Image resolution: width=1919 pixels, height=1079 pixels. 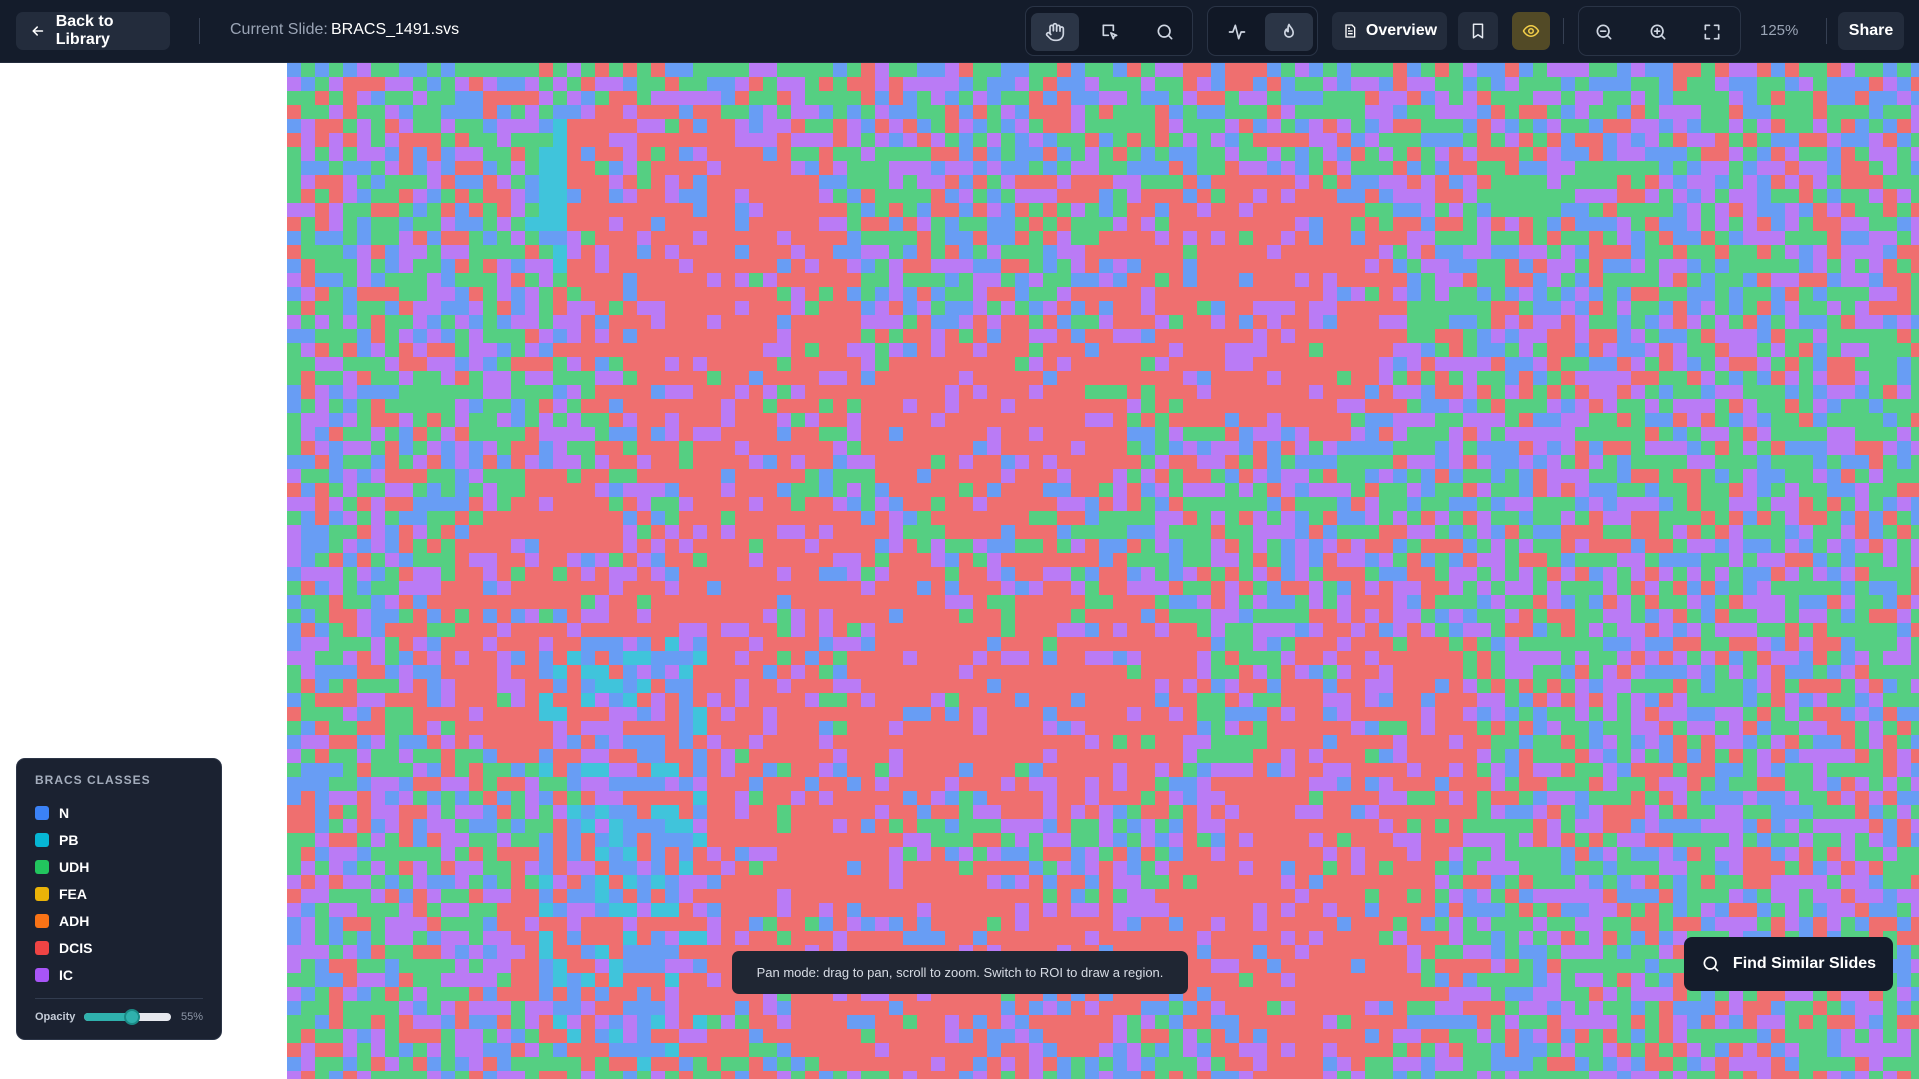 I want to click on share-button: Share, so click(x=1871, y=31).